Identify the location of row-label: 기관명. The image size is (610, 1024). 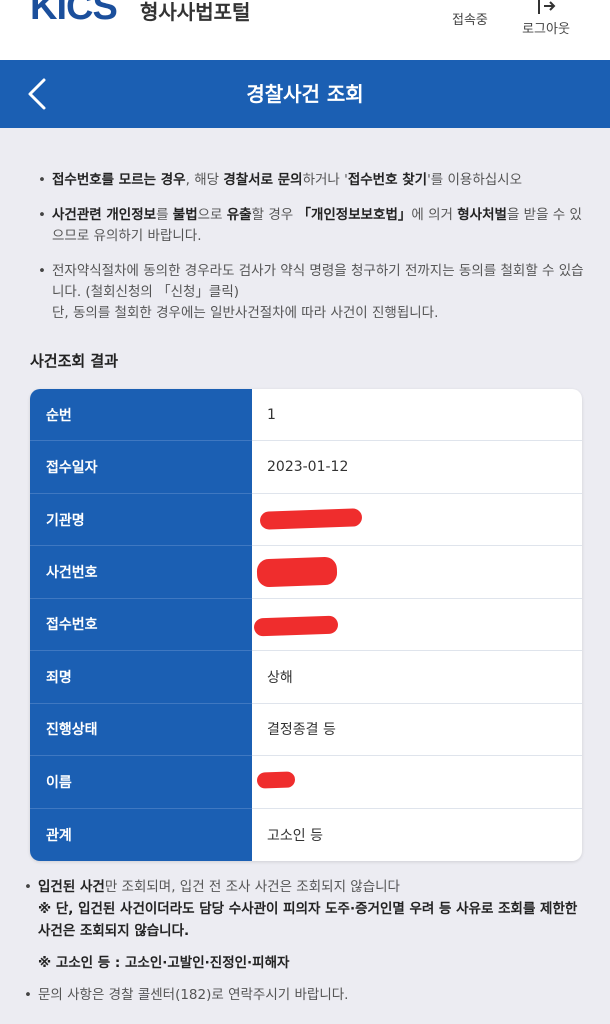
(141, 520).